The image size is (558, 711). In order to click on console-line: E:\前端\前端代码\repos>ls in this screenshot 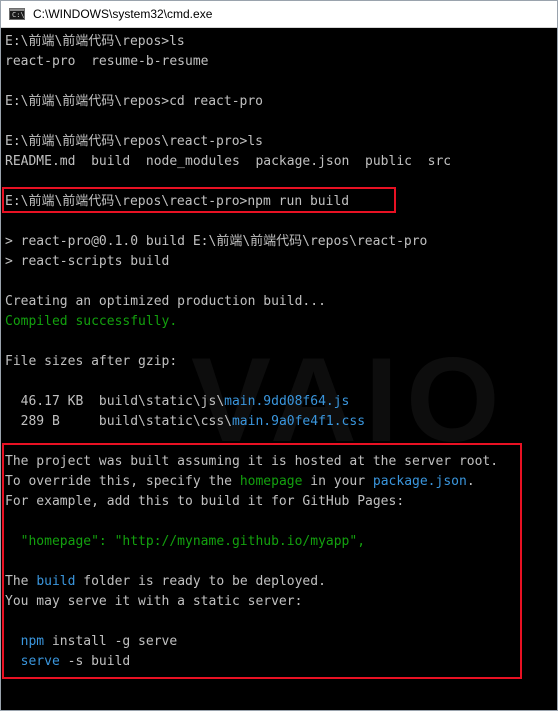, I will do `click(281, 42)`.